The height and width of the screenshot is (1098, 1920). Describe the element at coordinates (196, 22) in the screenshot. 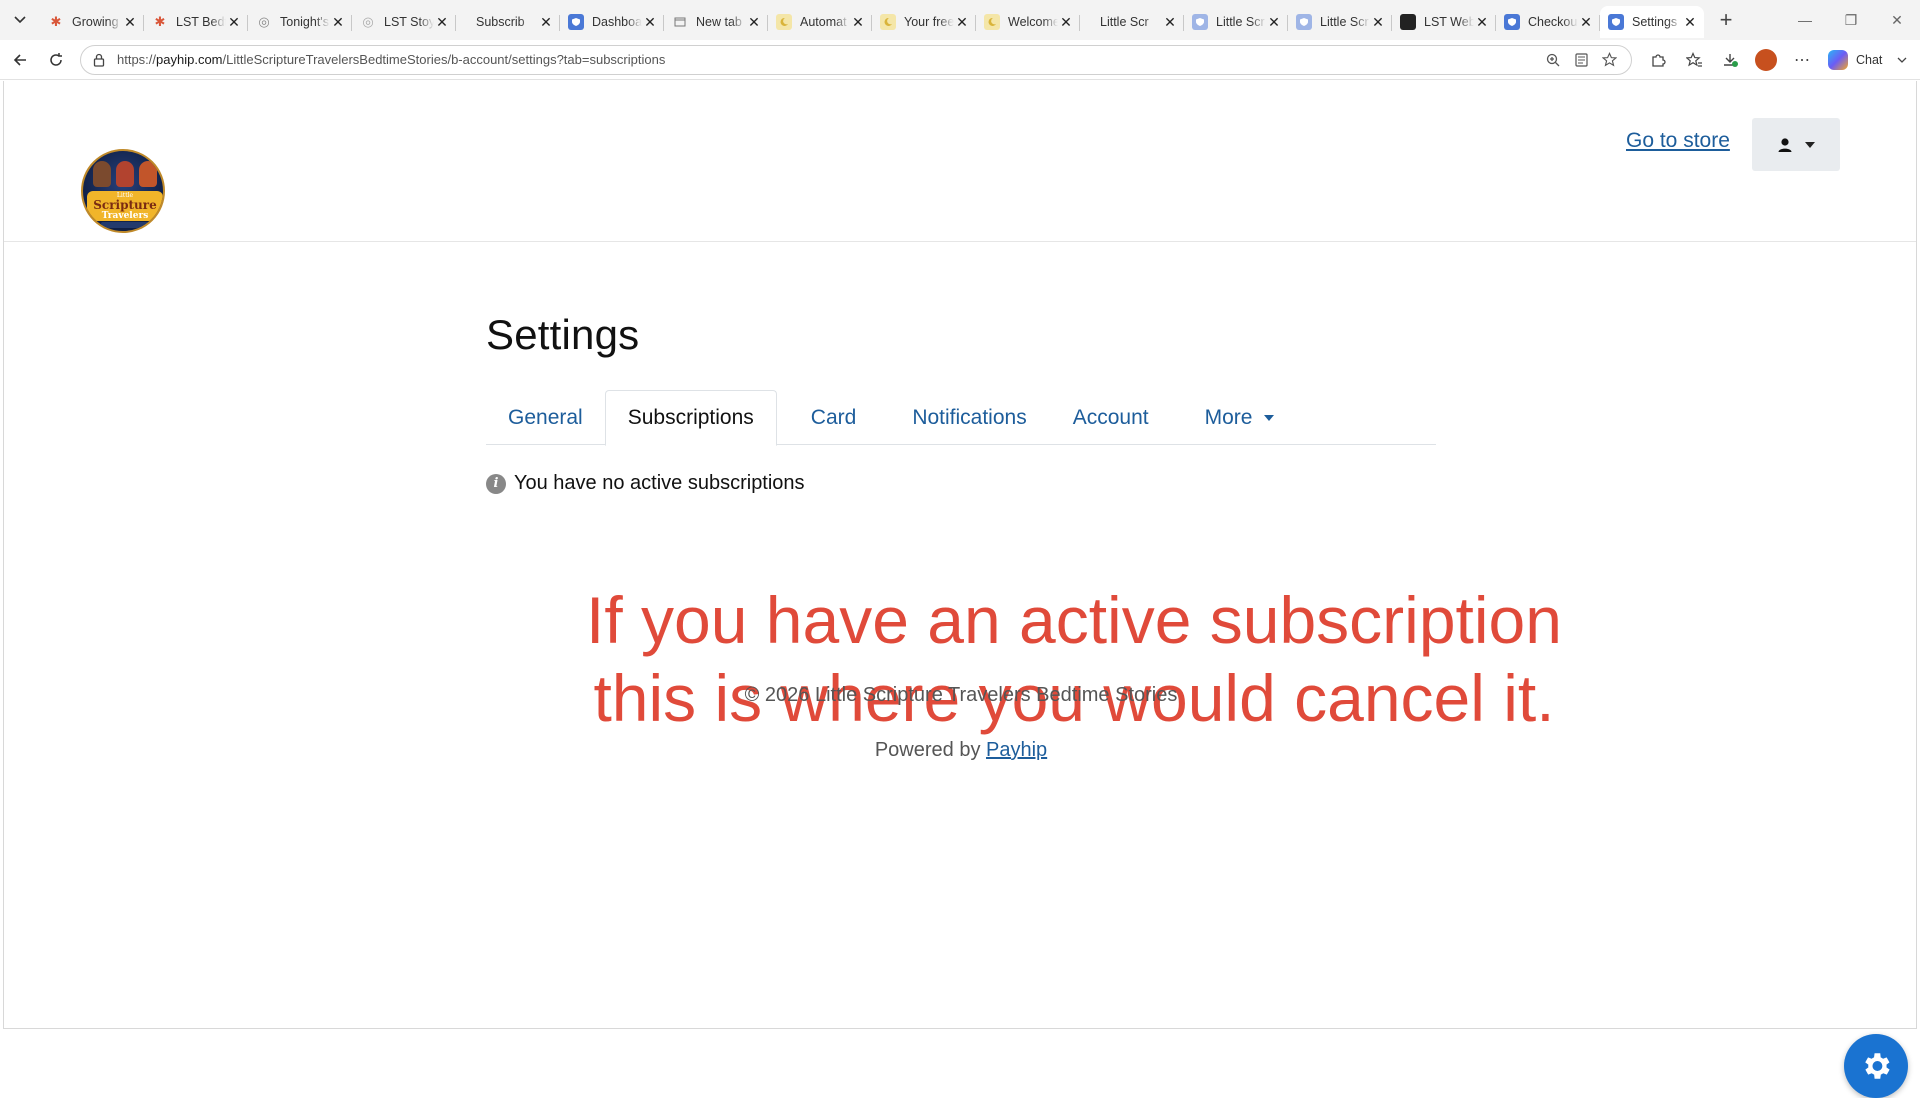

I see `browser-tab: ✱ LST Bedt ✕` at that location.